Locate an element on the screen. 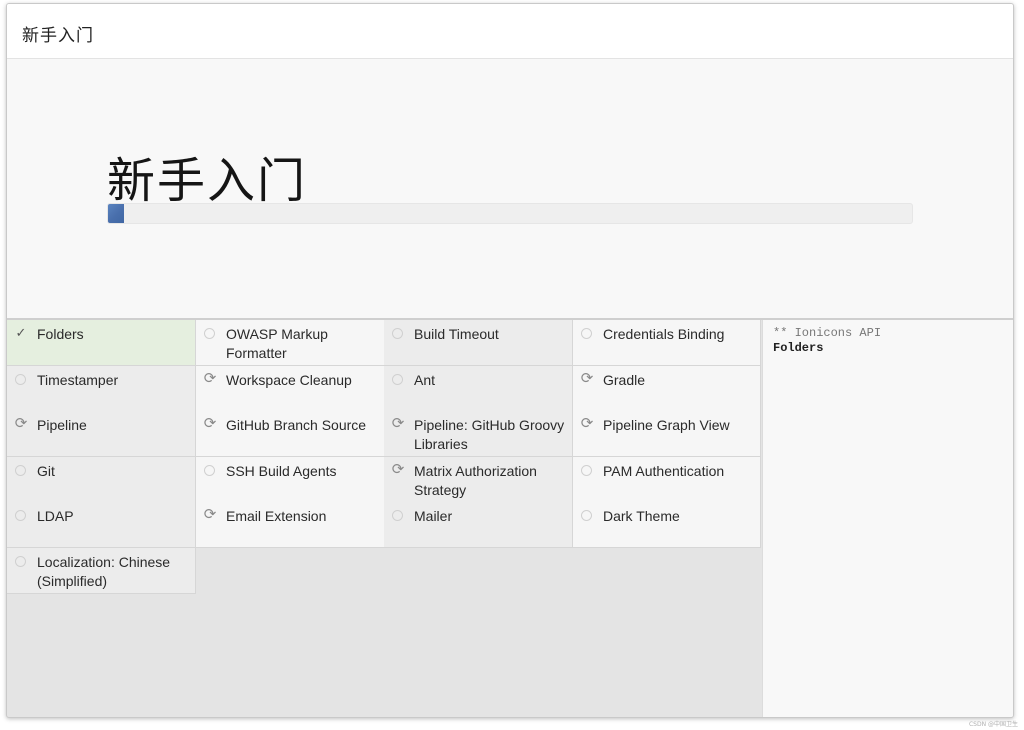 The image size is (1024, 730). plugin-item: ⟳ Pipeline: GitHub Groovy Libraries is located at coordinates (478, 434).